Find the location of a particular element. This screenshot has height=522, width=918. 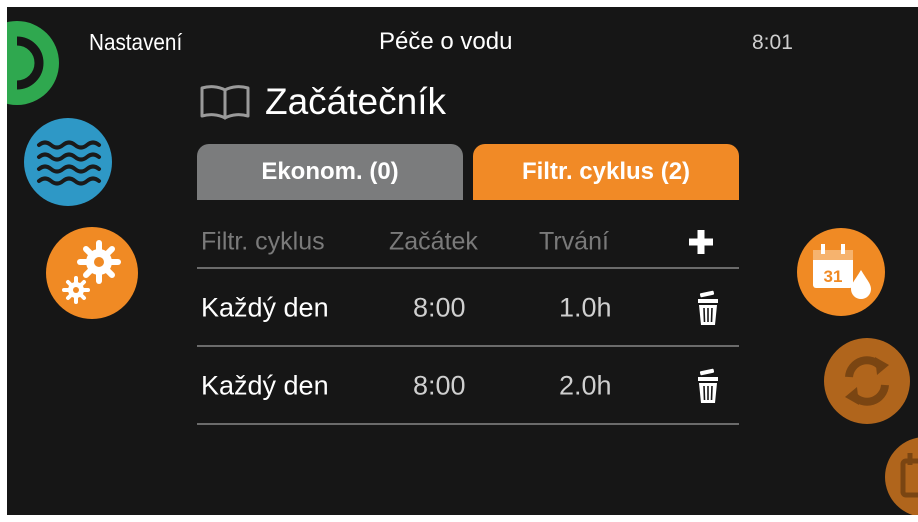

settings-button is located at coordinates (92, 273).